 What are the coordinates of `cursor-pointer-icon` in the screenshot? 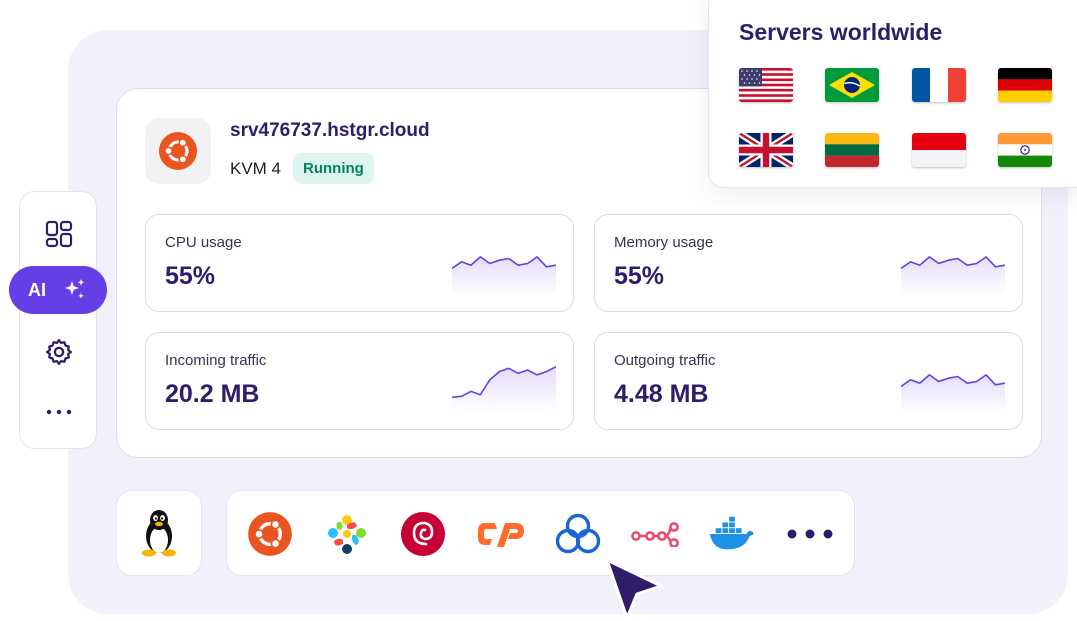 It's located at (634, 589).